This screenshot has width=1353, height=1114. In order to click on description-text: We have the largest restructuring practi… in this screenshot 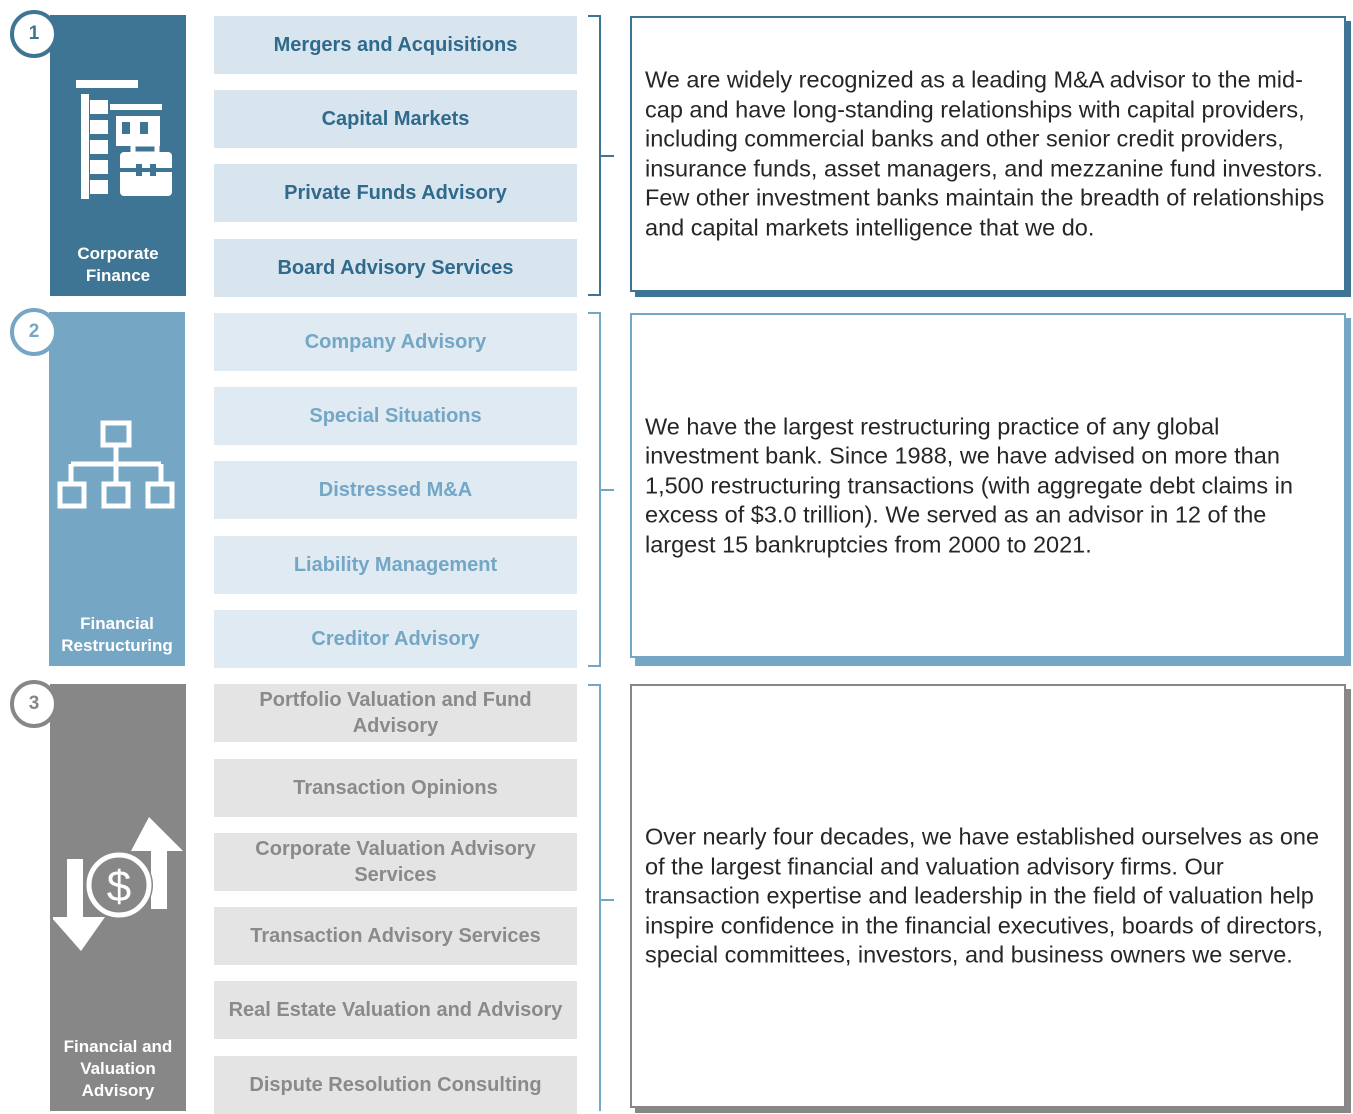, I will do `click(969, 484)`.